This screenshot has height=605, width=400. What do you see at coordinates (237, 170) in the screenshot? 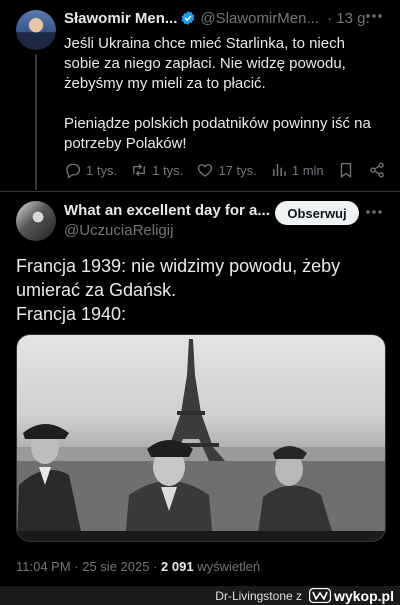
I see `like-count: 17 tys.` at bounding box center [237, 170].